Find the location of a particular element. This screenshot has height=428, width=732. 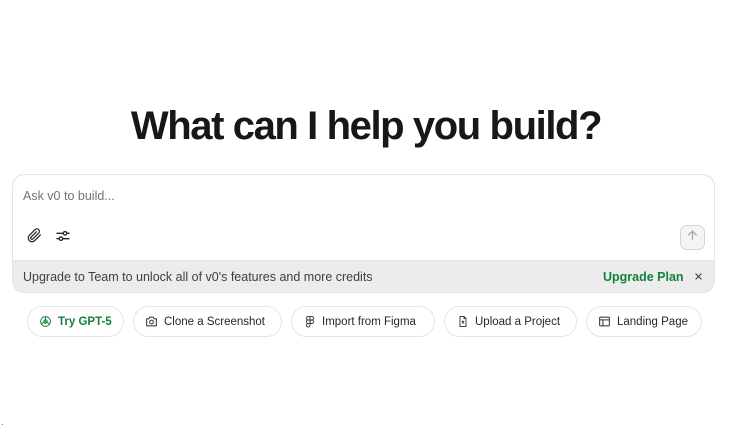

dismiss-banner-button is located at coordinates (698, 277).